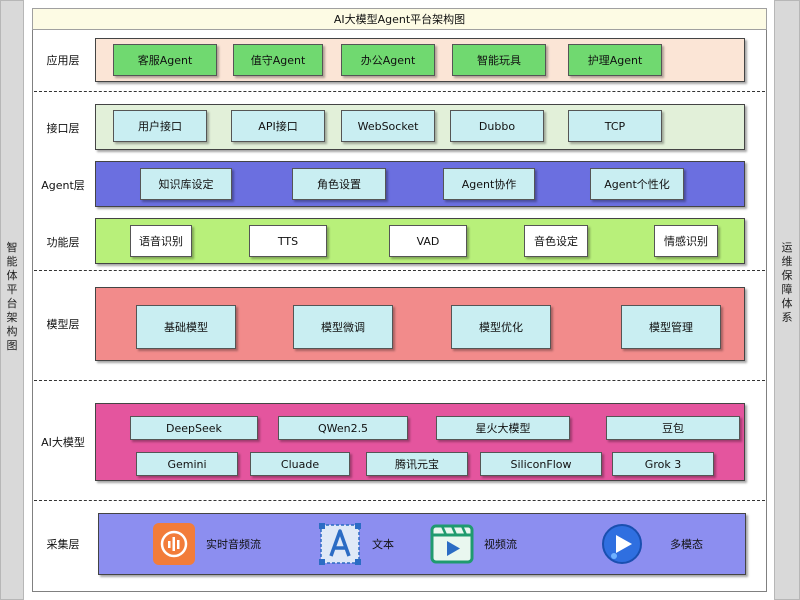 Image resolution: width=800 pixels, height=600 pixels. What do you see at coordinates (187, 464) in the screenshot?
I see `ai-model-gemini: Gemini` at bounding box center [187, 464].